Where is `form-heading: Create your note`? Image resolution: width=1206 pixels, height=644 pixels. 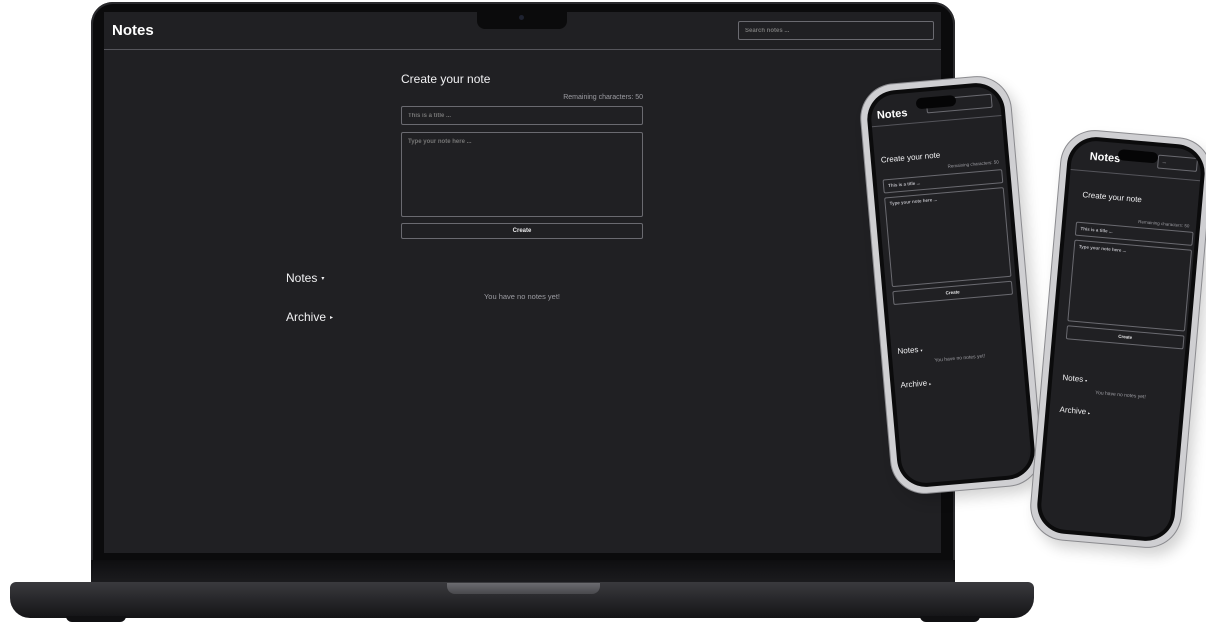
form-heading: Create your note is located at coordinates (446, 79).